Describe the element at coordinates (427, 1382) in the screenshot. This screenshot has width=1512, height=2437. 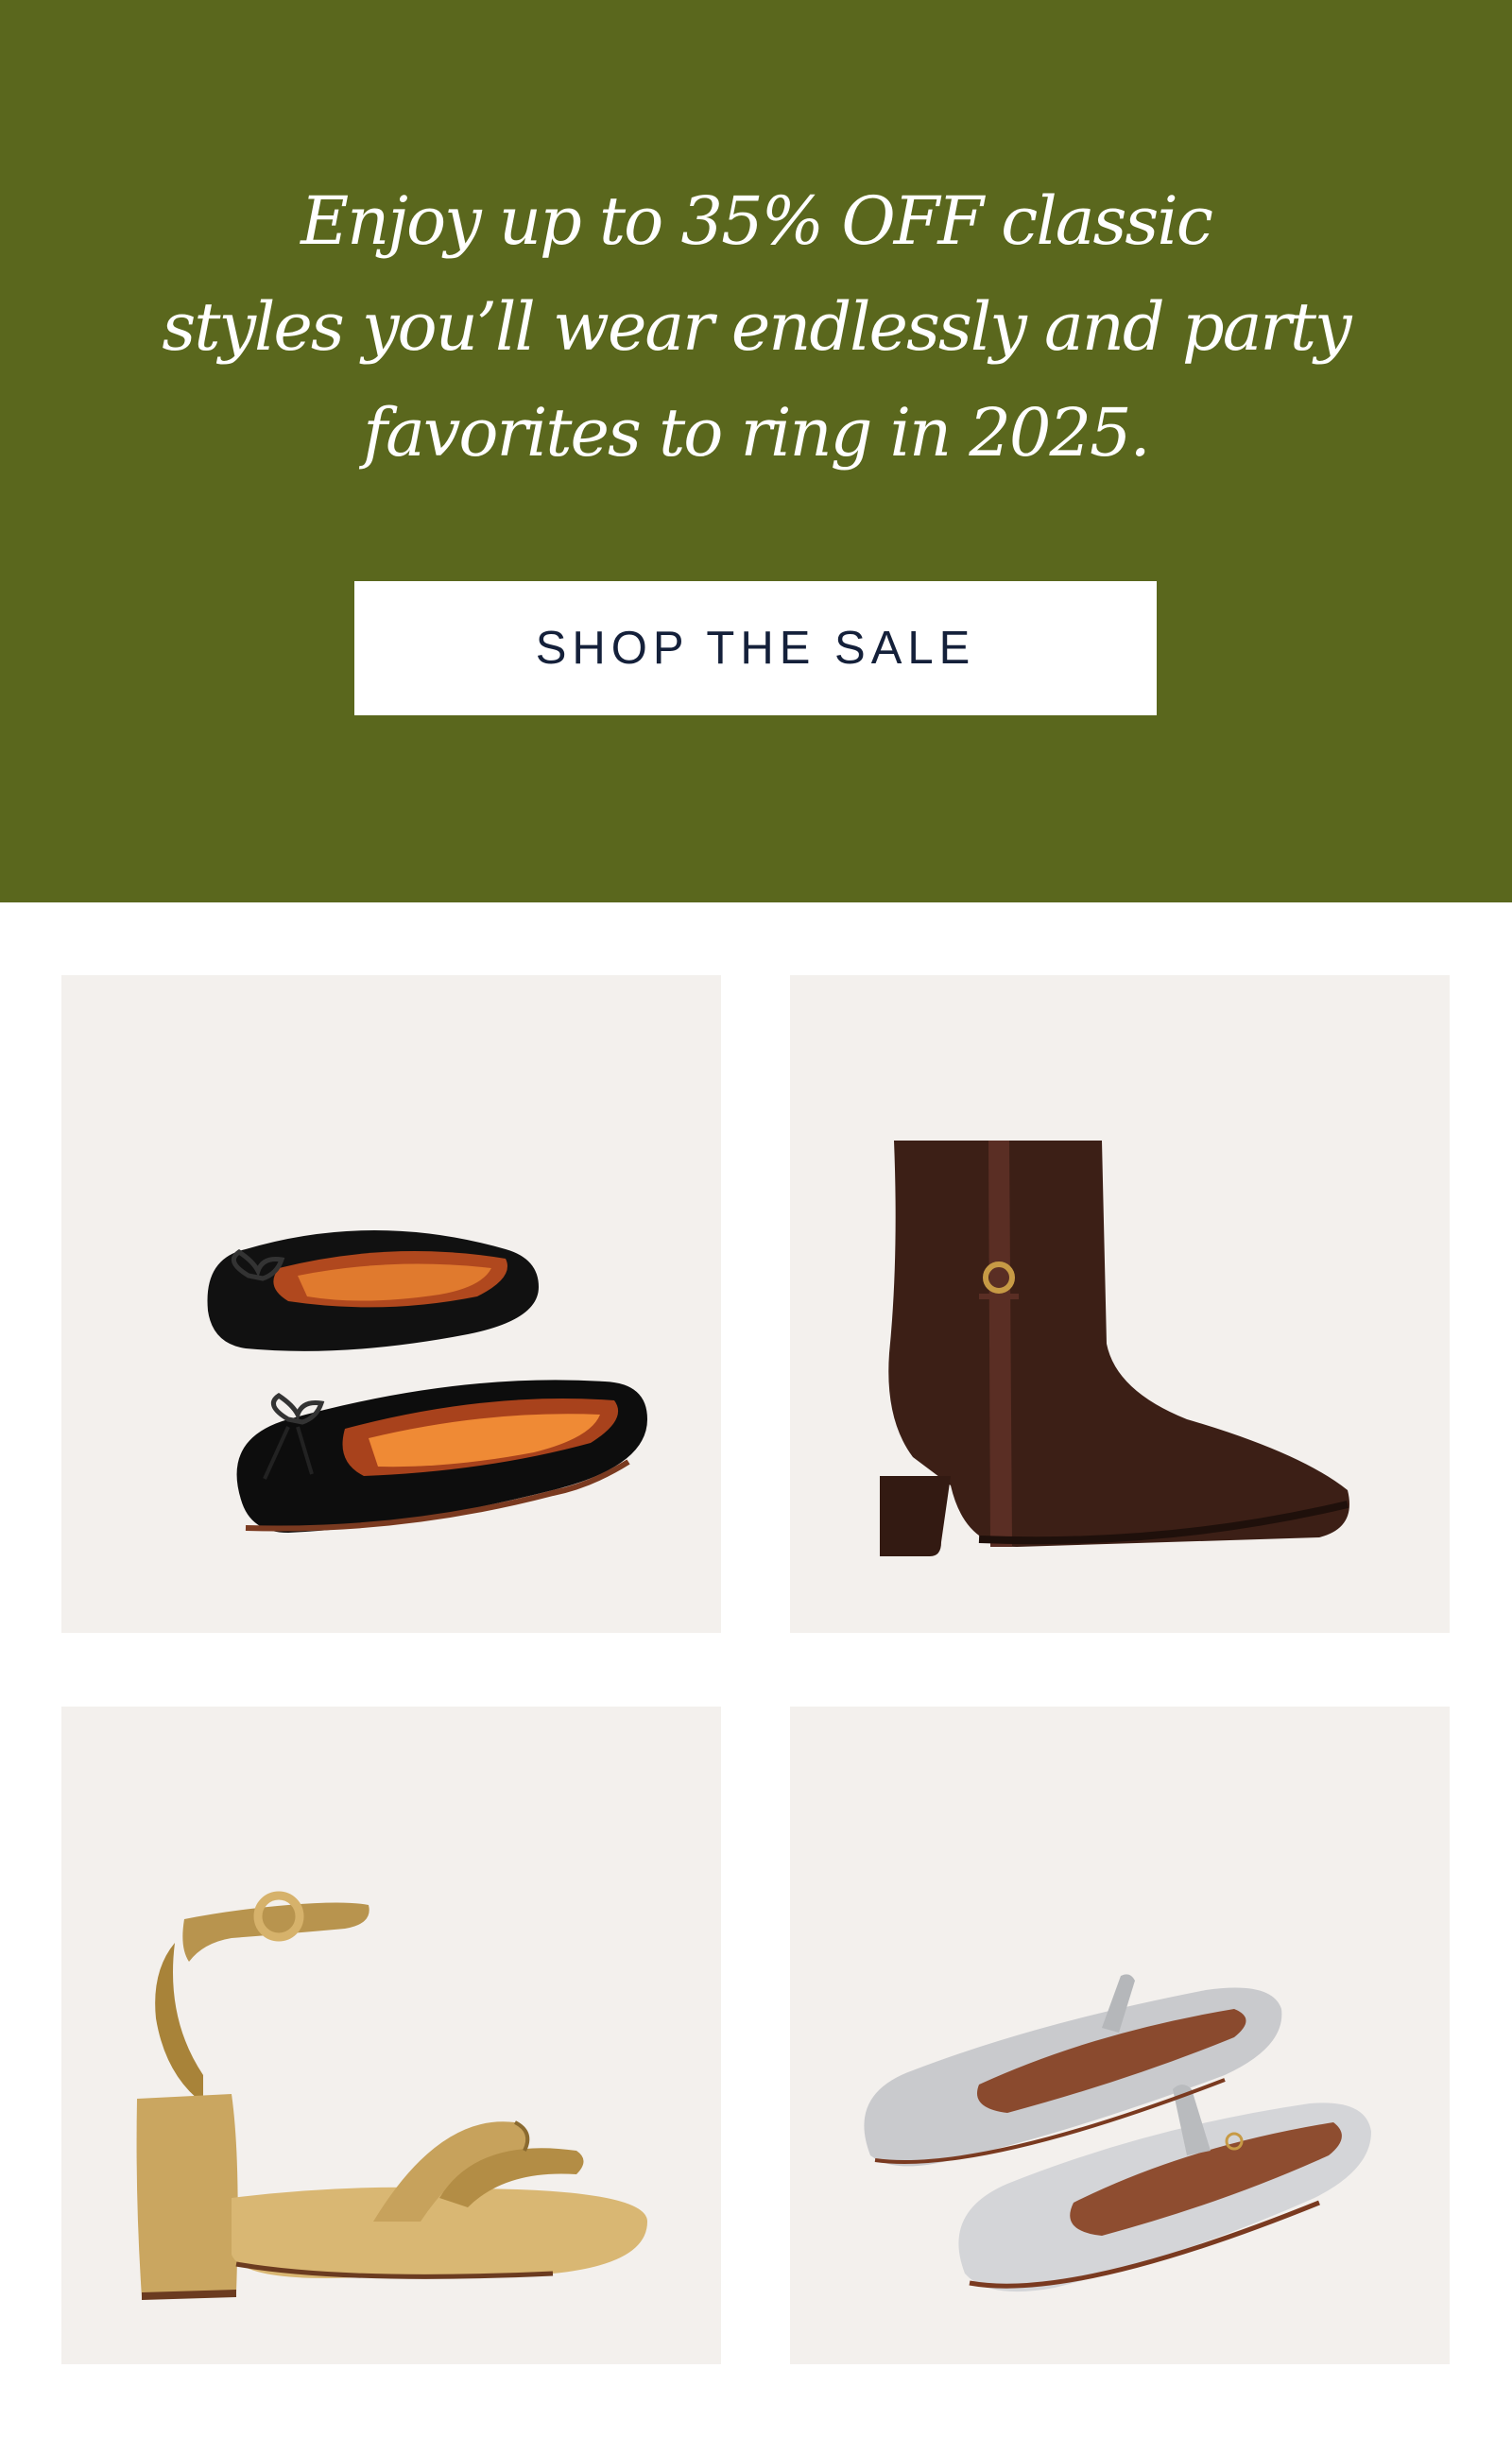
I see `ballet-flats-image` at that location.